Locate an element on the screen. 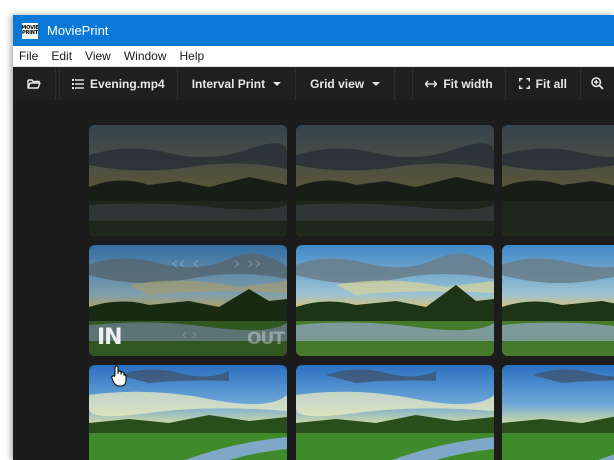  file-select-button: Evening.mp4 is located at coordinates (119, 83).